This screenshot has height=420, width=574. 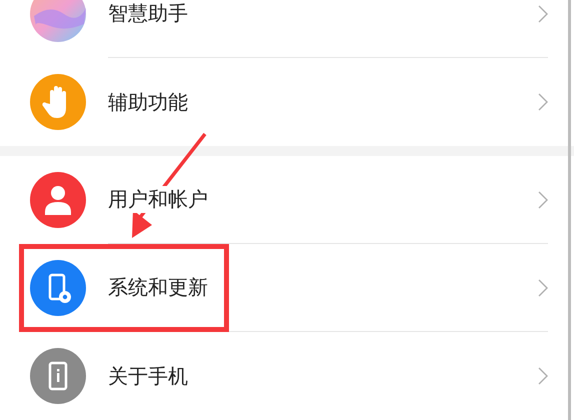 What do you see at coordinates (287, 29) in the screenshot?
I see `settings-item: 智慧助手` at bounding box center [287, 29].